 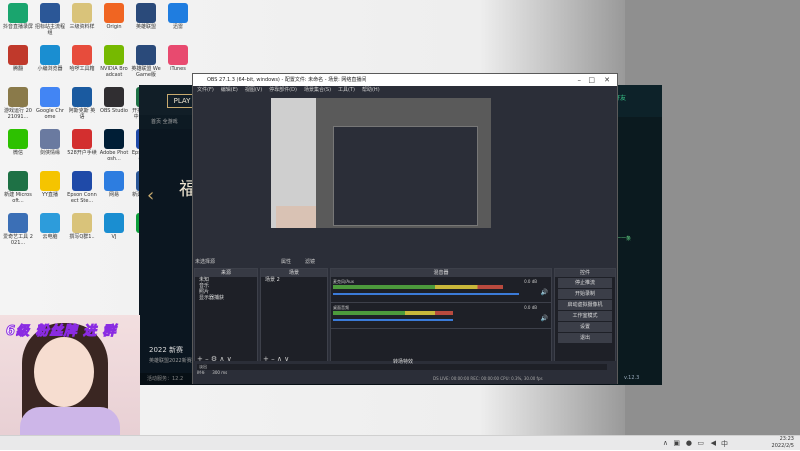 I want to click on desktop-shortcut: 哈啰工具箱, so click(x=82, y=58).